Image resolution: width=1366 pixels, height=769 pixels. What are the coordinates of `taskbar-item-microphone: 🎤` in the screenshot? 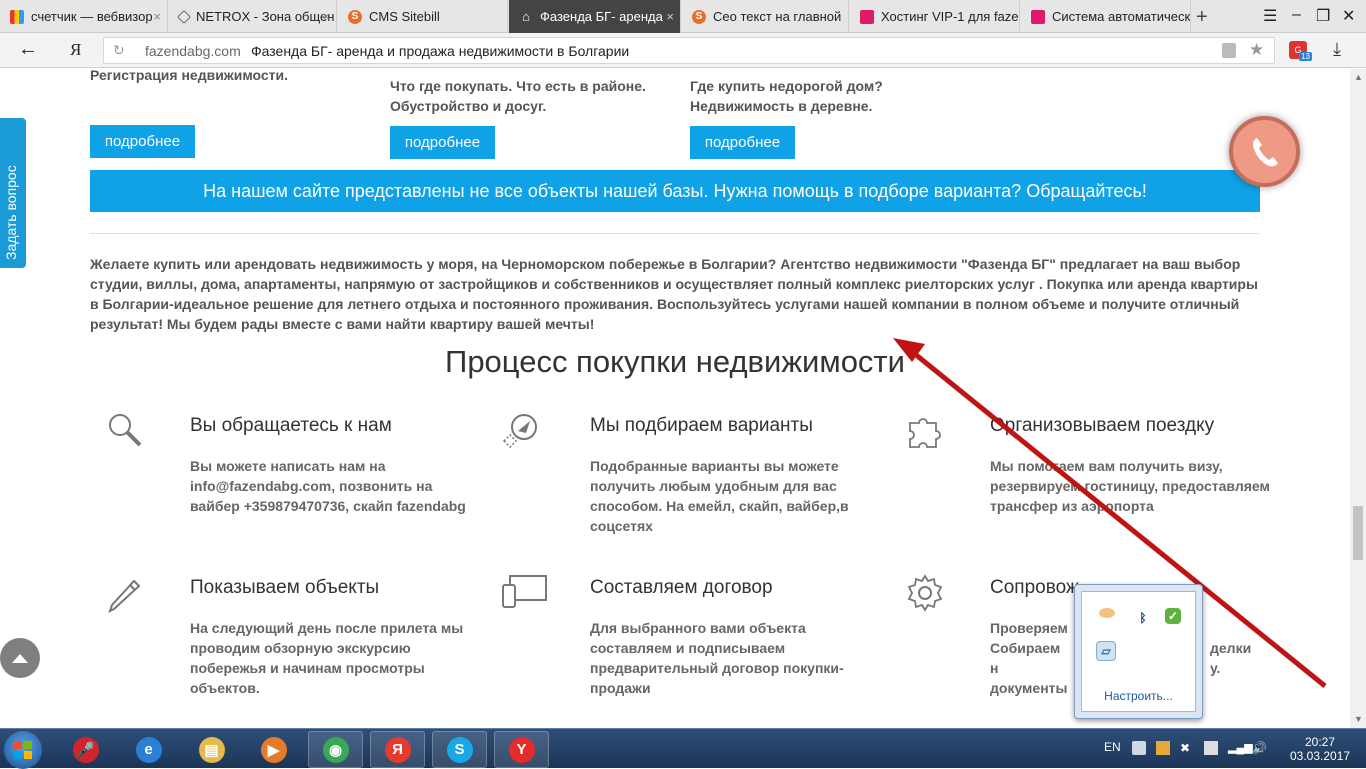 It's located at (85, 749).